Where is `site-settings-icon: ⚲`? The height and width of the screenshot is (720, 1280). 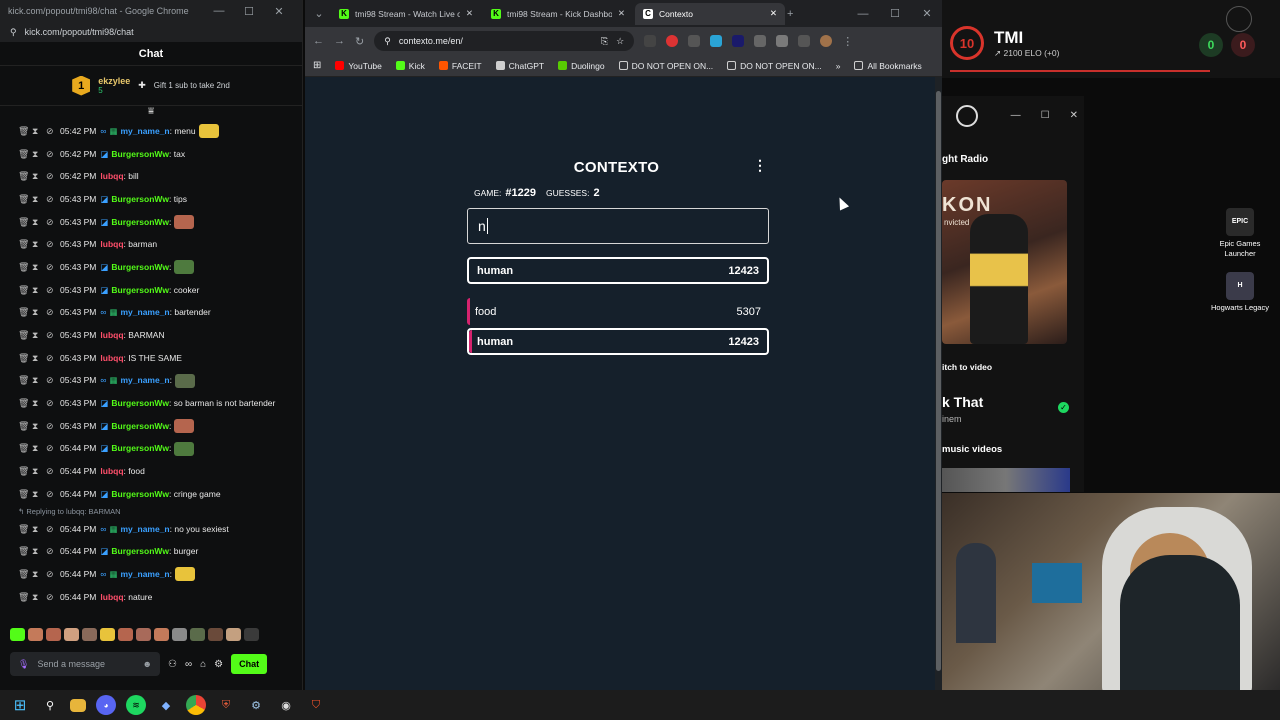
site-settings-icon: ⚲ is located at coordinates (13, 32).